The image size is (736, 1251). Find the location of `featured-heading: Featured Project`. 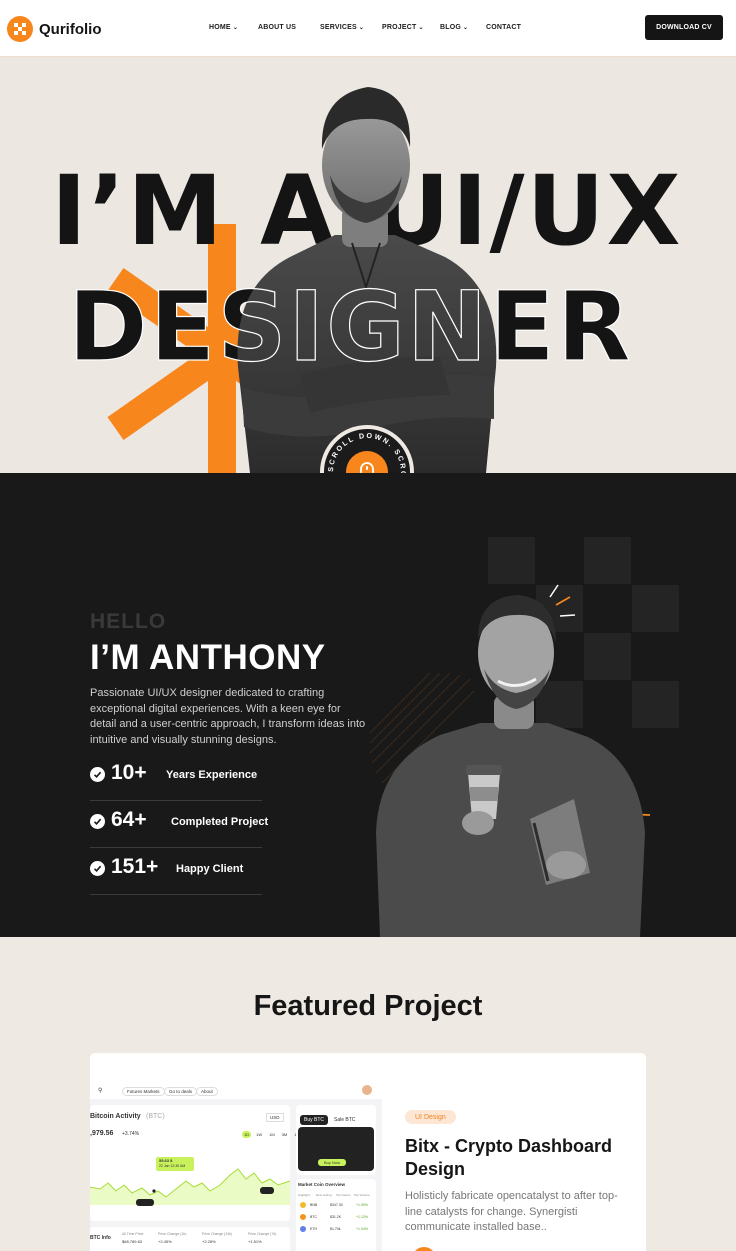

featured-heading: Featured Project is located at coordinates (368, 1006).